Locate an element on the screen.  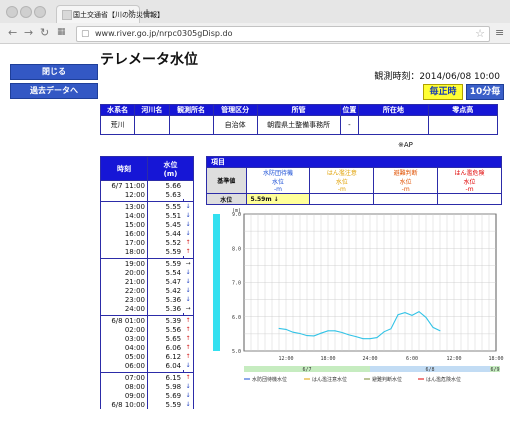
time-cell: 21:00 is located at coordinates (124, 281).